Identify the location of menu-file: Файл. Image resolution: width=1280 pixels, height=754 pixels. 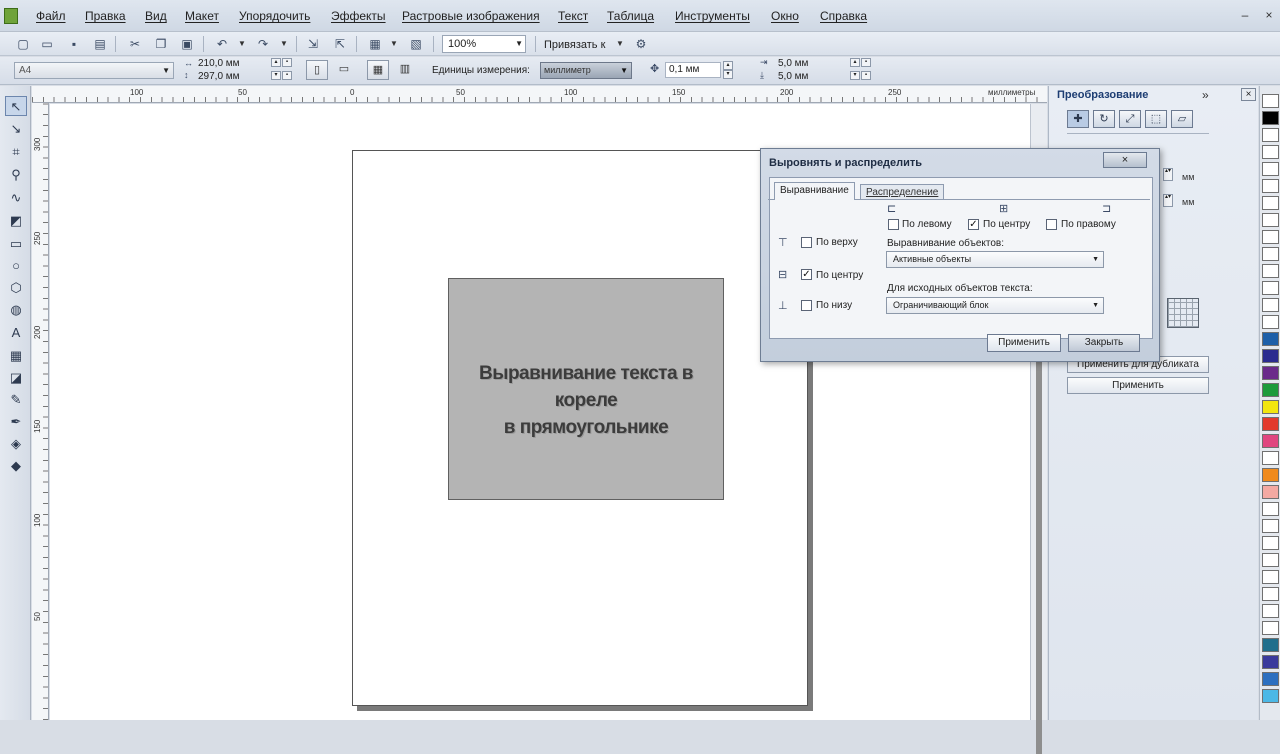
(51, 16).